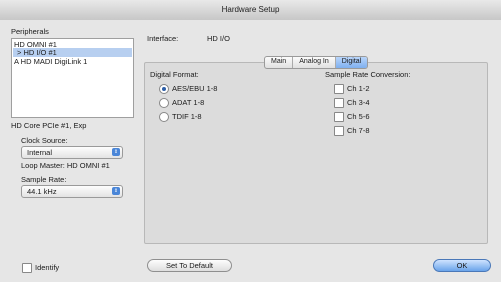 Image resolution: width=501 pixels, height=282 pixels. I want to click on clock-source-label: Clock Source:, so click(44, 140).